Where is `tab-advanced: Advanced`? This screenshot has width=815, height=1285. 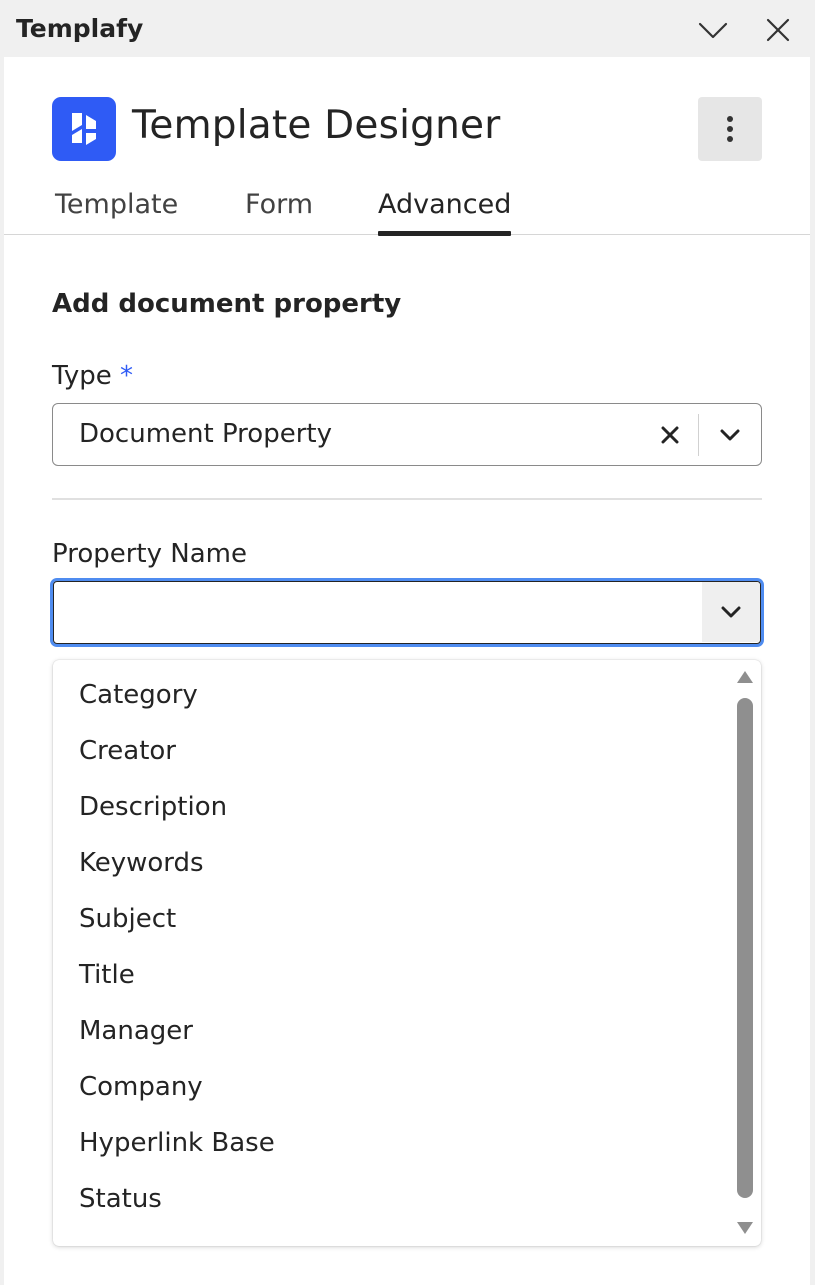 tab-advanced: Advanced is located at coordinates (445, 212).